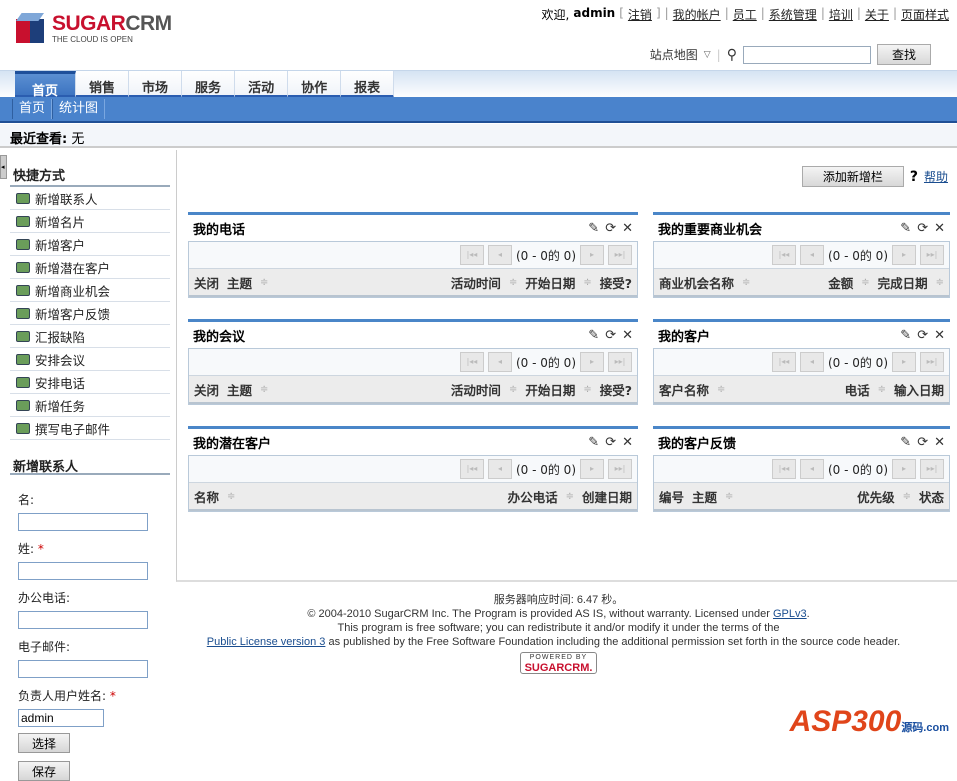 The height and width of the screenshot is (781, 957). What do you see at coordinates (697, 14) in the screenshot?
I see `my-account-link: 我的帐户` at bounding box center [697, 14].